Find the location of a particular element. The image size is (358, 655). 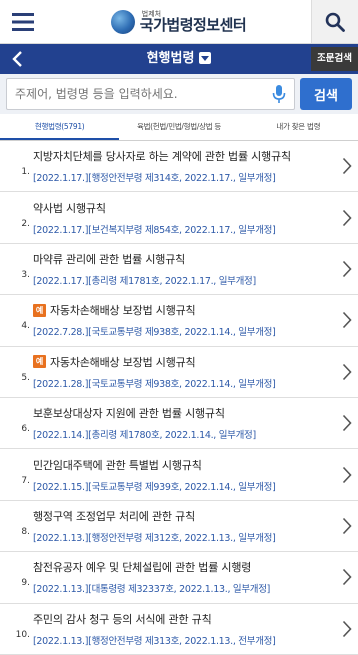

search-row: 검색 is located at coordinates (179, 94).